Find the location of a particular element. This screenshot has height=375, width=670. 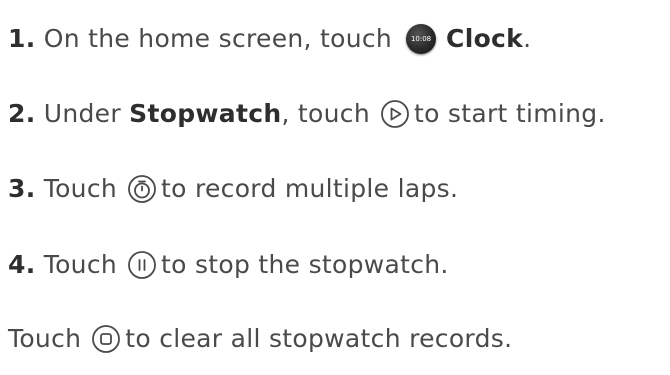

step-text-end: . is located at coordinates (527, 38).